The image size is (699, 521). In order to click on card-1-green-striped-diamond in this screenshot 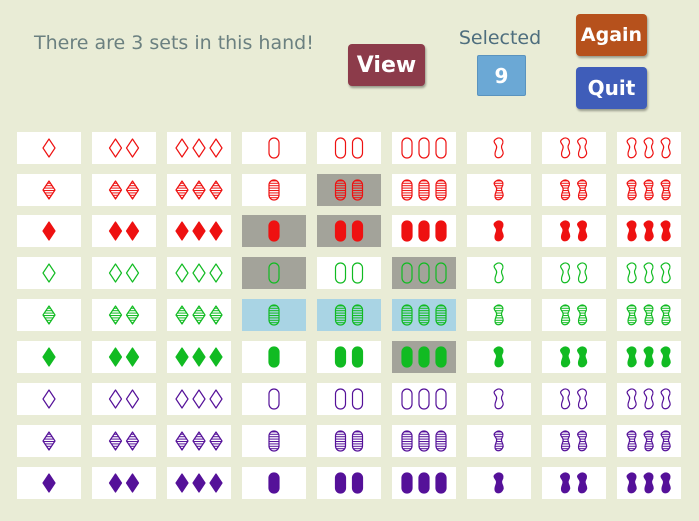, I will do `click(49, 315)`.